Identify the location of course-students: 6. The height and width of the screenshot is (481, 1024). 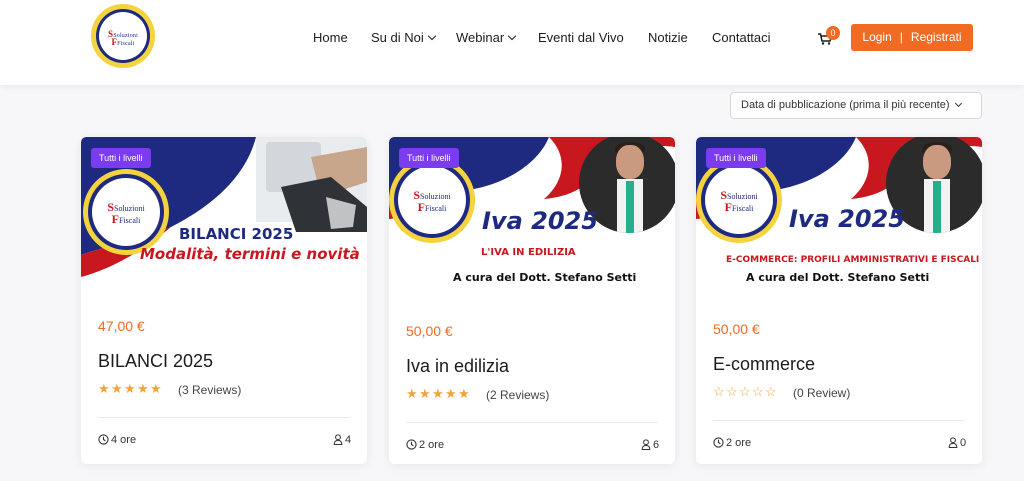
(650, 445).